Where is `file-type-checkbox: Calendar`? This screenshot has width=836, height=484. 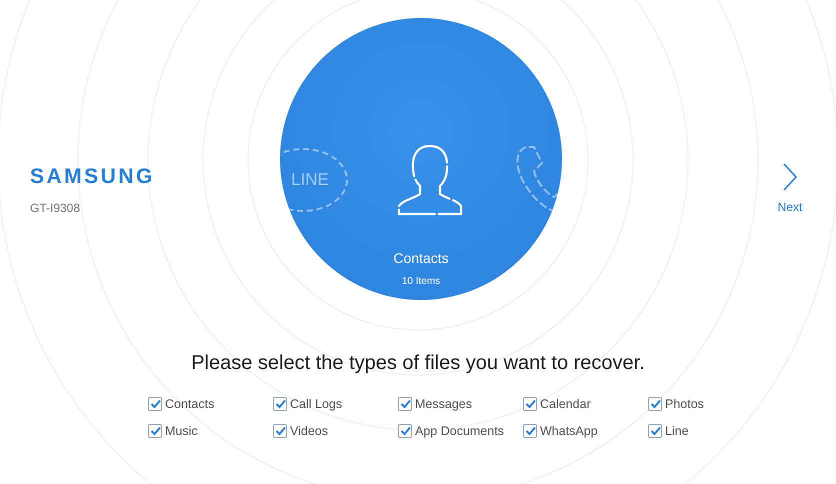 file-type-checkbox: Calendar is located at coordinates (585, 404).